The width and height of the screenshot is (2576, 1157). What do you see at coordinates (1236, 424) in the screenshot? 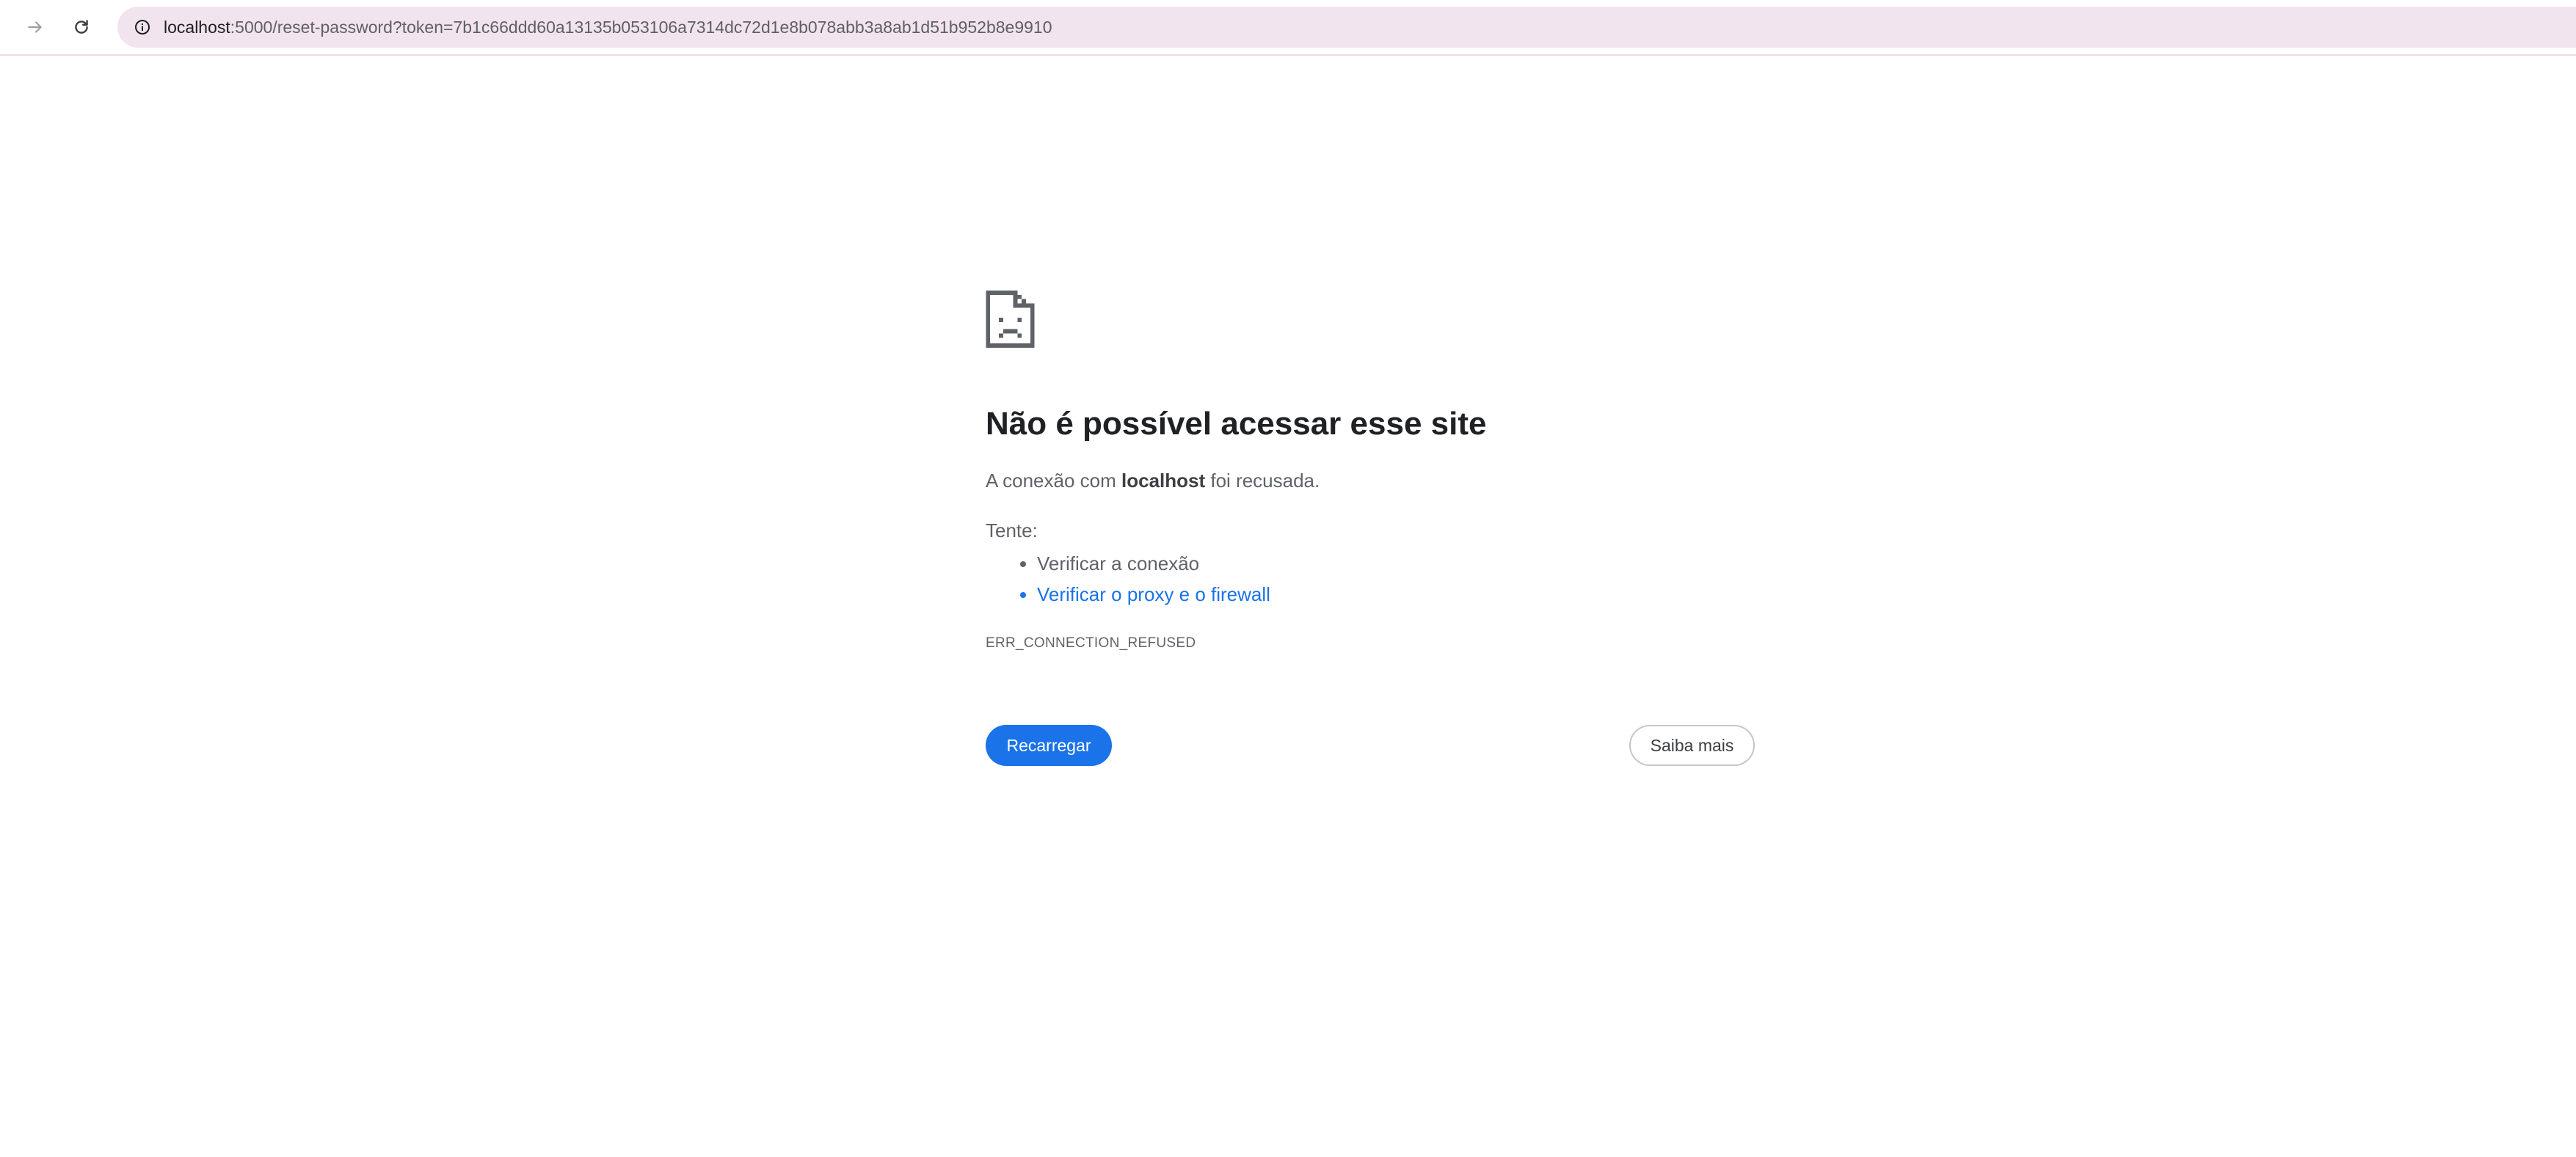
I see `error-title: Não é possível acessar esse site` at bounding box center [1236, 424].